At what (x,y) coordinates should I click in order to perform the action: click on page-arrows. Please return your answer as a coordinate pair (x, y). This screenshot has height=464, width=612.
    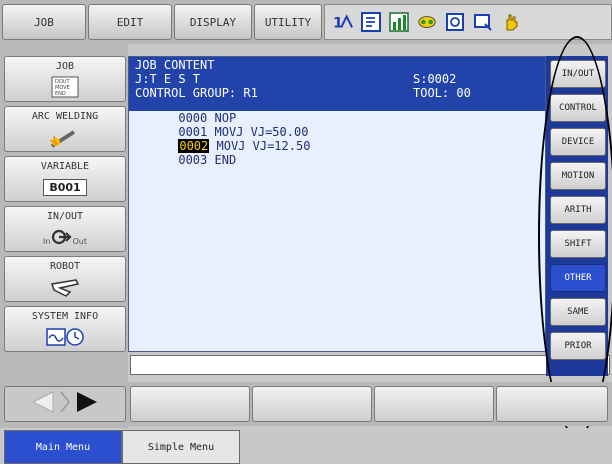
    Looking at the image, I should click on (65, 404).